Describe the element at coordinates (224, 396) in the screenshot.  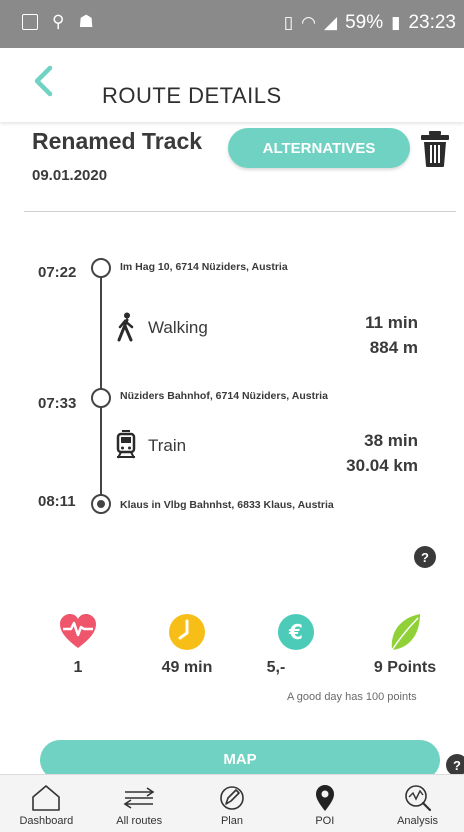
I see `stop-address: Nüziders Bahnhof, 6714 Nüziders, Austria` at that location.